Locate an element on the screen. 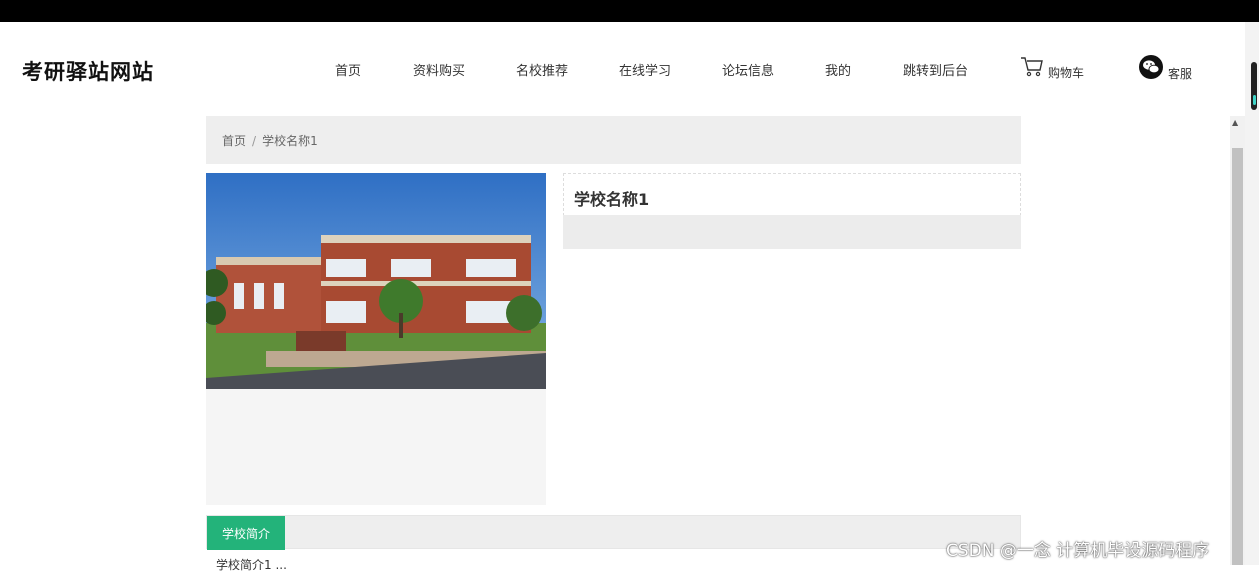 The width and height of the screenshot is (1259, 573). detail-tabs: 学校简介 is located at coordinates (613, 532).